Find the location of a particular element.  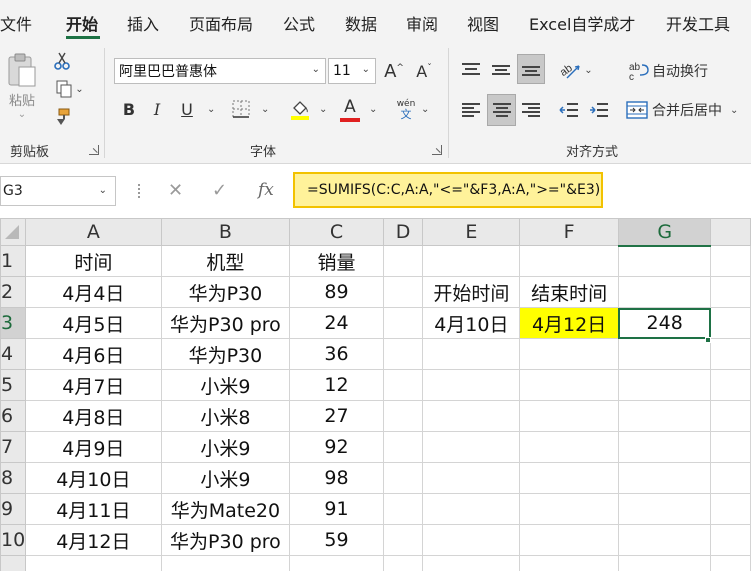

row-header: 7 is located at coordinates (13, 447).